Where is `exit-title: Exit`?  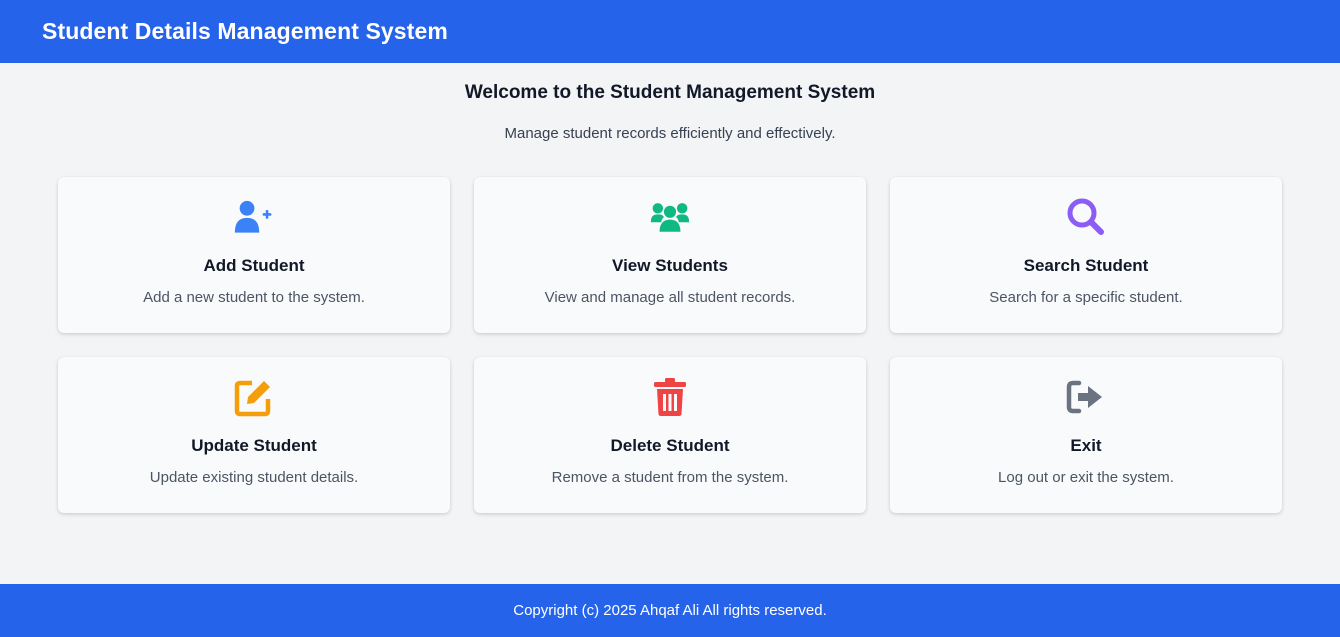 exit-title: Exit is located at coordinates (1086, 445).